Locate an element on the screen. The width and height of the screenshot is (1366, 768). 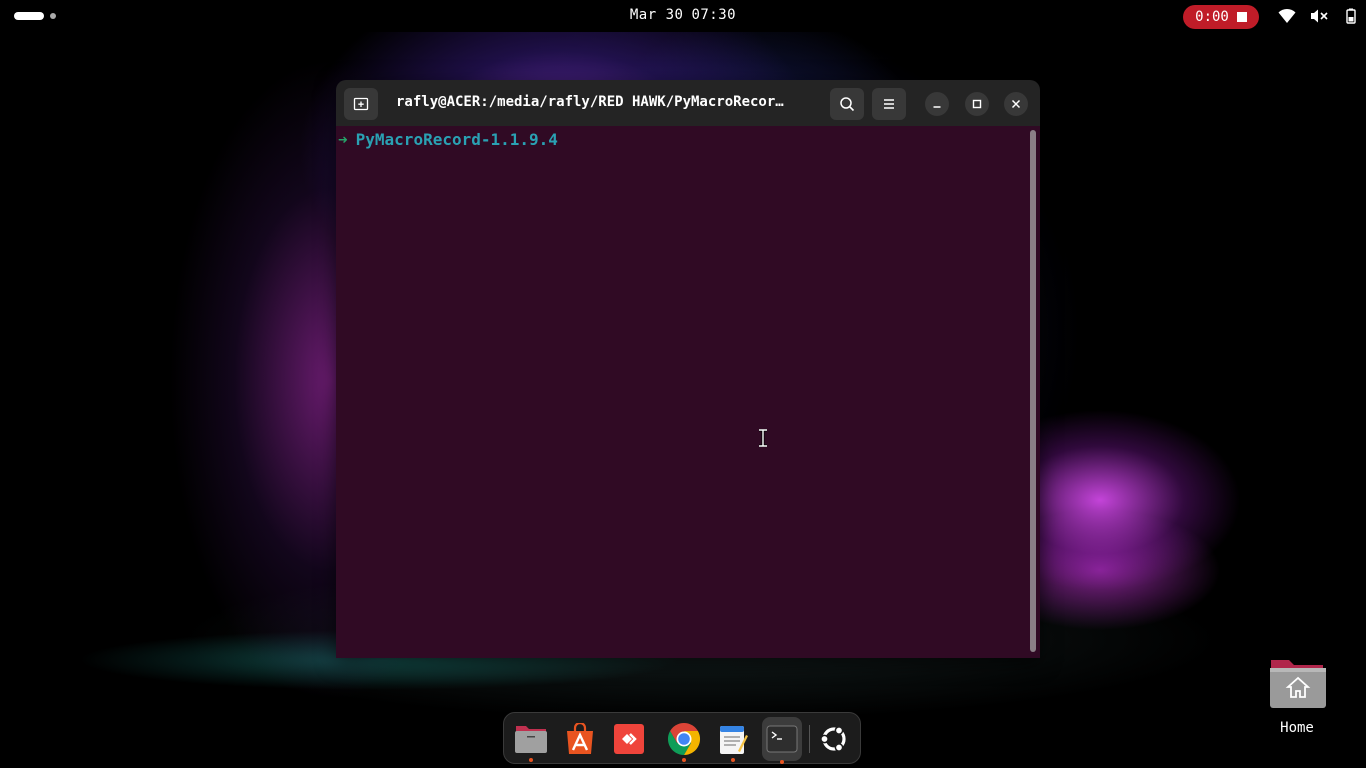
new-tab-button is located at coordinates (361, 104).